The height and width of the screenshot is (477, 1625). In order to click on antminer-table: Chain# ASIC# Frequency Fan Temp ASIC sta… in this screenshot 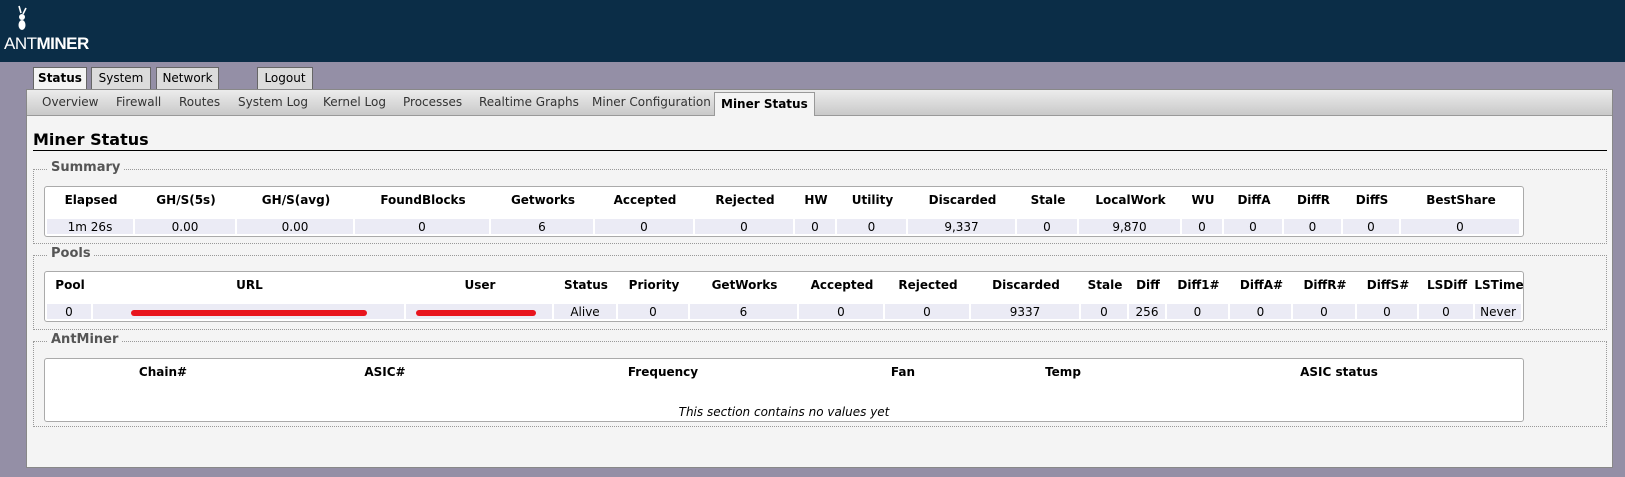, I will do `click(784, 390)`.